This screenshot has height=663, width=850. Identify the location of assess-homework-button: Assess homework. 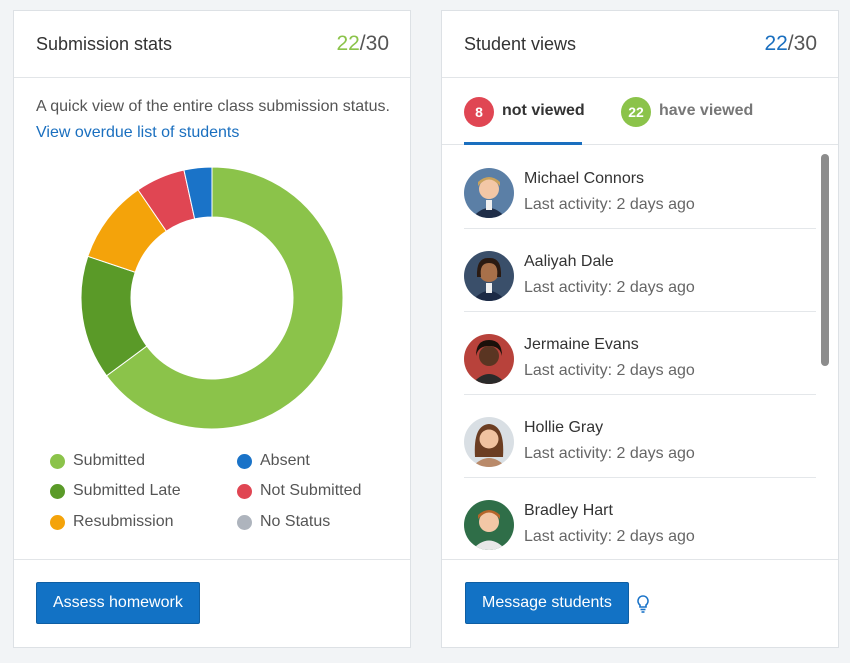
(118, 603).